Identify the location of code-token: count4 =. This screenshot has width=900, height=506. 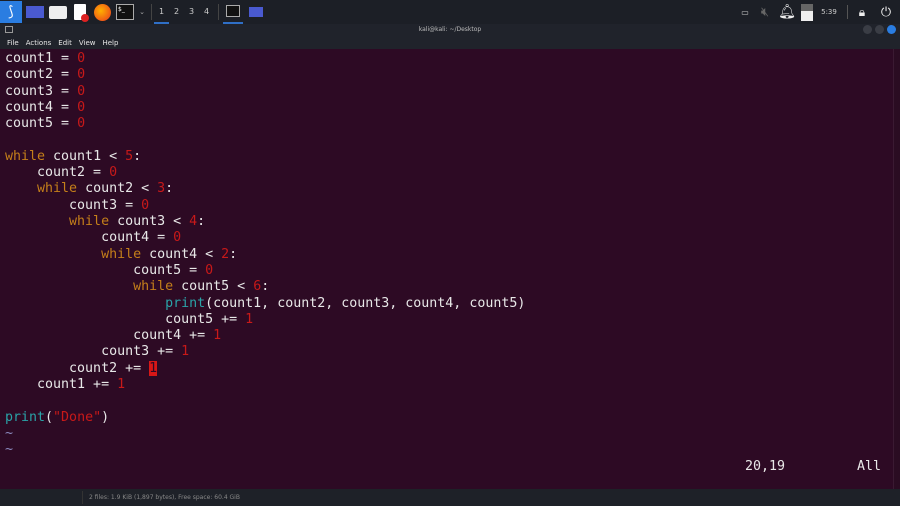
(41, 107).